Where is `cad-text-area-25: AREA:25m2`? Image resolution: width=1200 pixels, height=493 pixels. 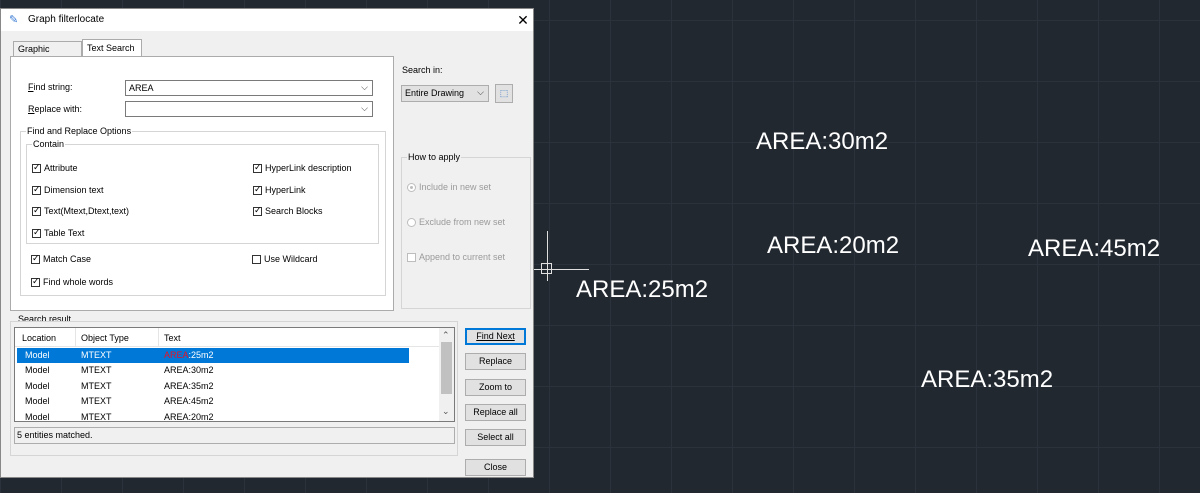 cad-text-area-25: AREA:25m2 is located at coordinates (642, 290).